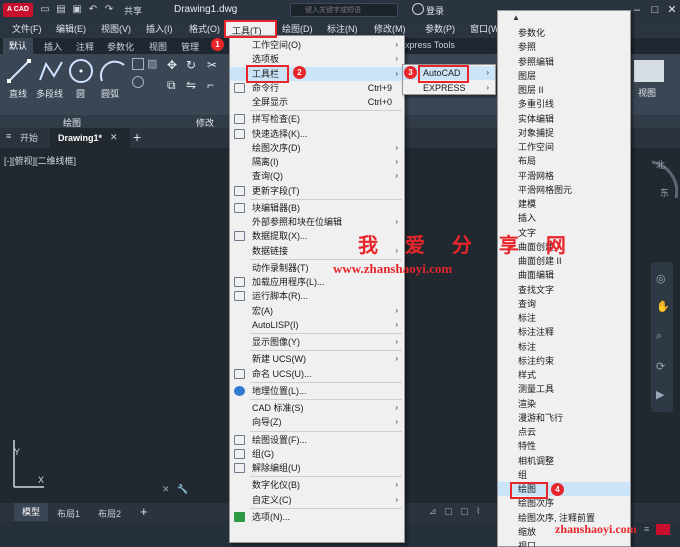  I want to click on trim-tool-icon: ✂, so click(212, 65).